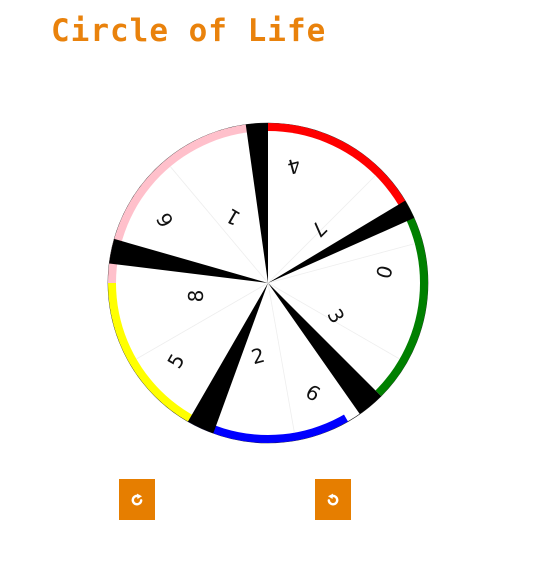 Image resolution: width=557 pixels, height=581 pixels. What do you see at coordinates (196, 296) in the screenshot?
I see `slice-number: 8` at bounding box center [196, 296].